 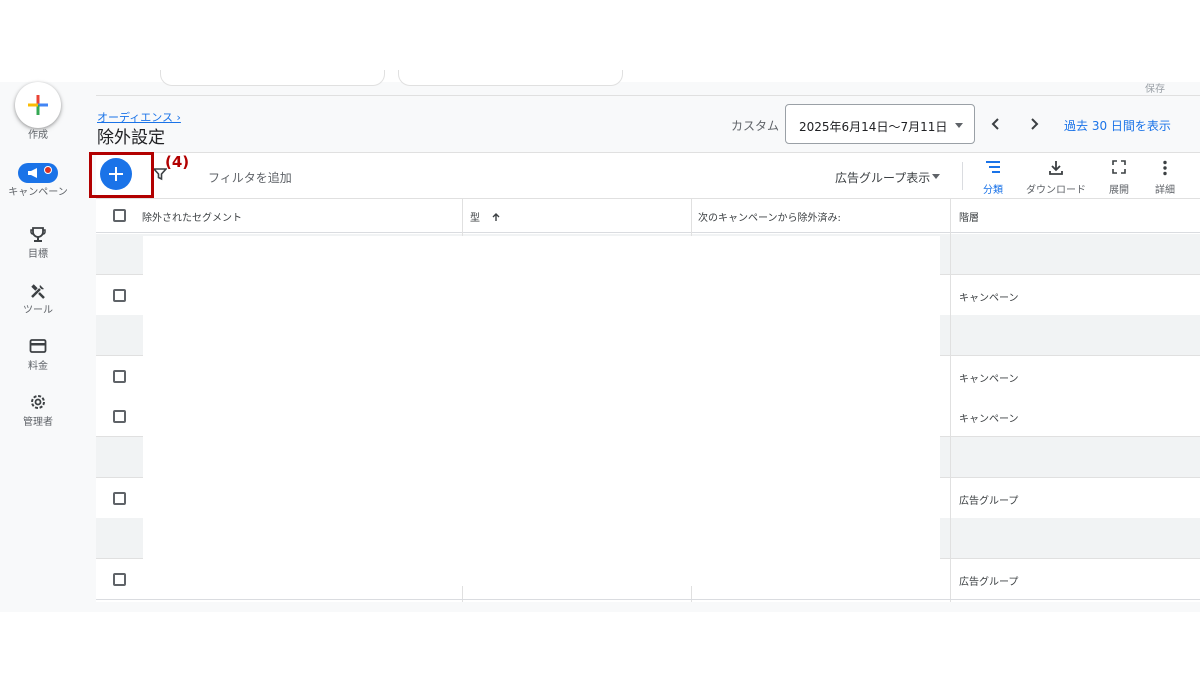 What do you see at coordinates (475, 218) in the screenshot?
I see `column-header-type-label: 型` at bounding box center [475, 218].